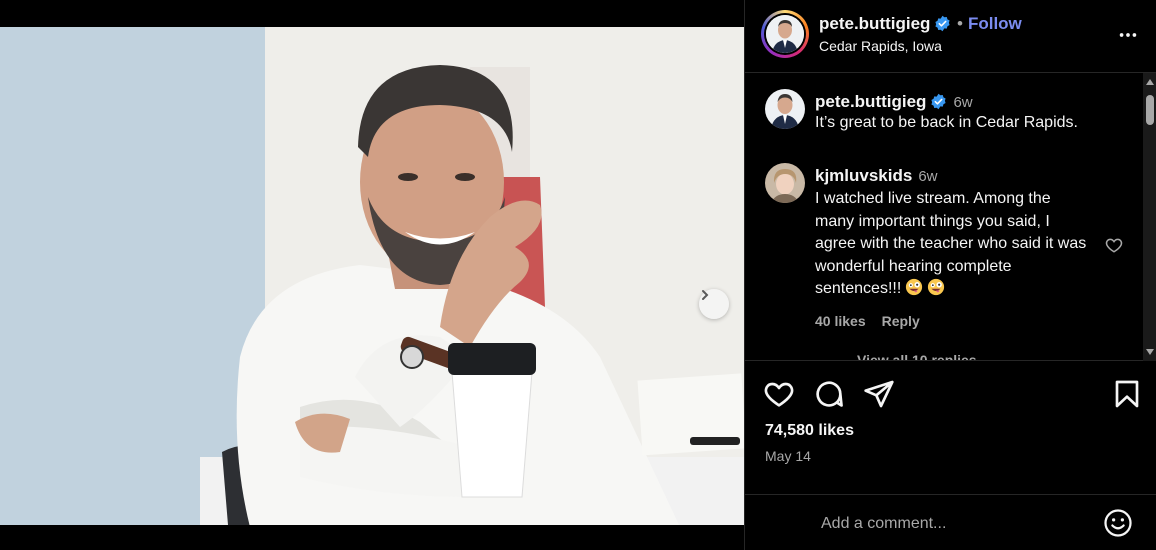 This screenshot has height=550, width=1156. I want to click on comment-timestamp: 6w, so click(927, 176).